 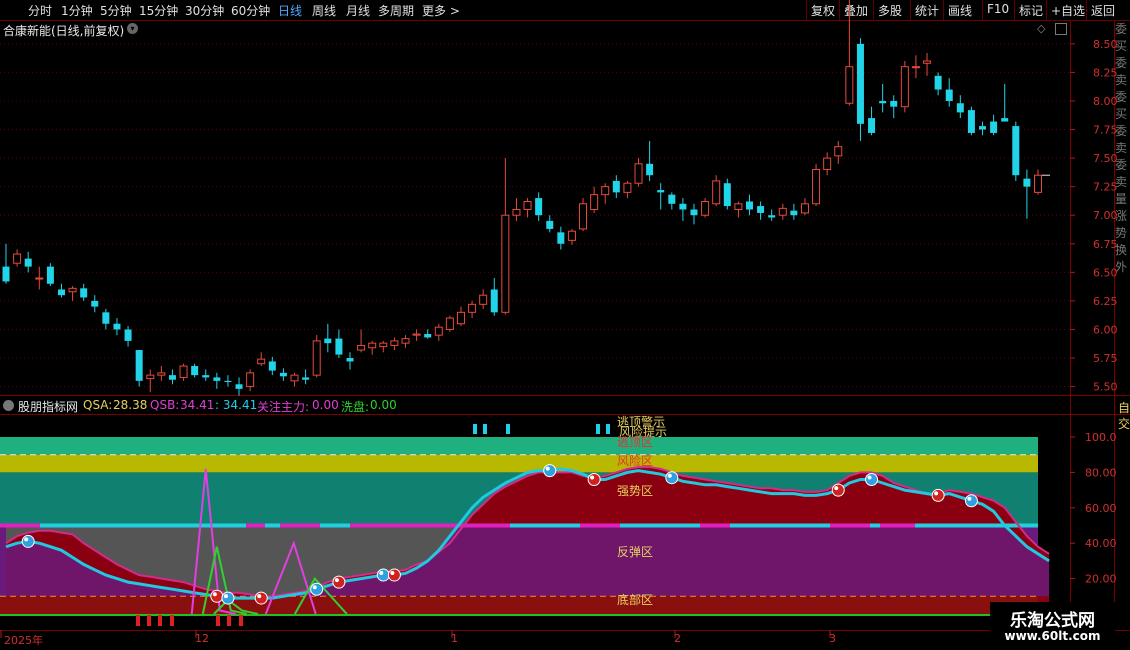 What do you see at coordinates (1061, 29) in the screenshot?
I see `window-icon` at bounding box center [1061, 29].